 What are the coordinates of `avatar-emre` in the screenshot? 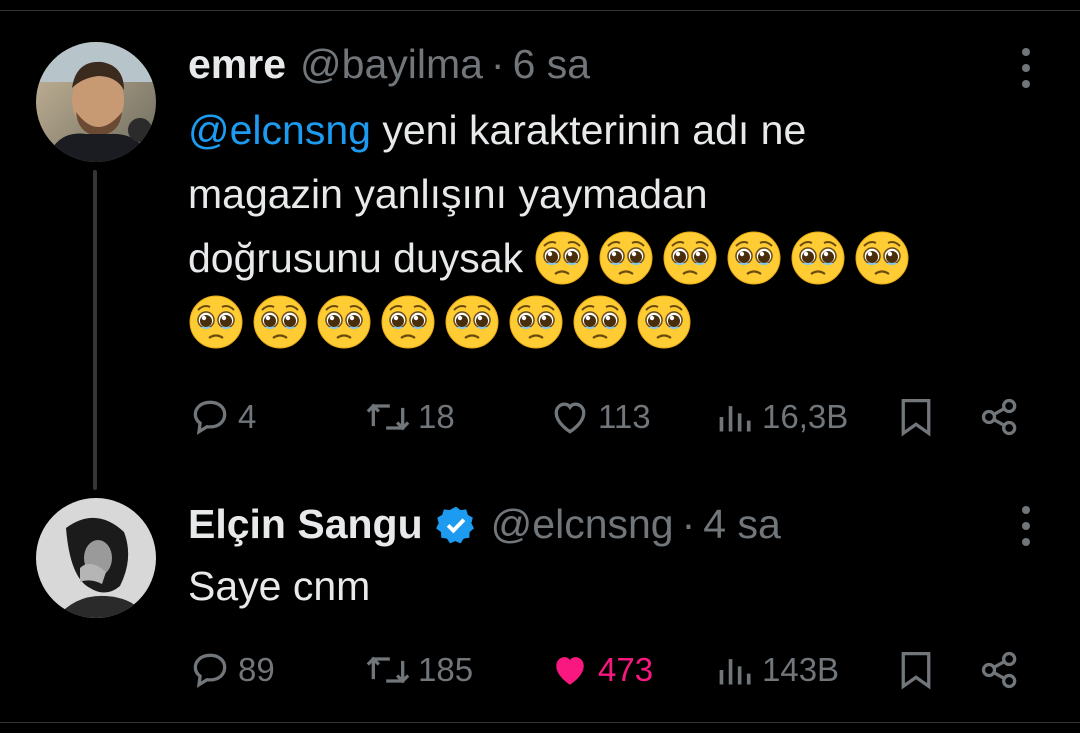 It's located at (96, 102).